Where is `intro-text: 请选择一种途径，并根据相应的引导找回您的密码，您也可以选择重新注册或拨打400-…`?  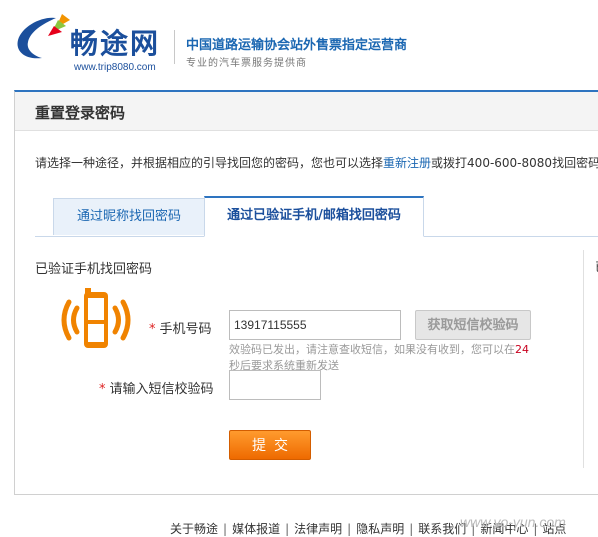
intro-text: 请选择一种途径，并根据相应的引导找回您的密码，您也可以选择重新注册或拨打400-… is located at coordinates (316, 162).